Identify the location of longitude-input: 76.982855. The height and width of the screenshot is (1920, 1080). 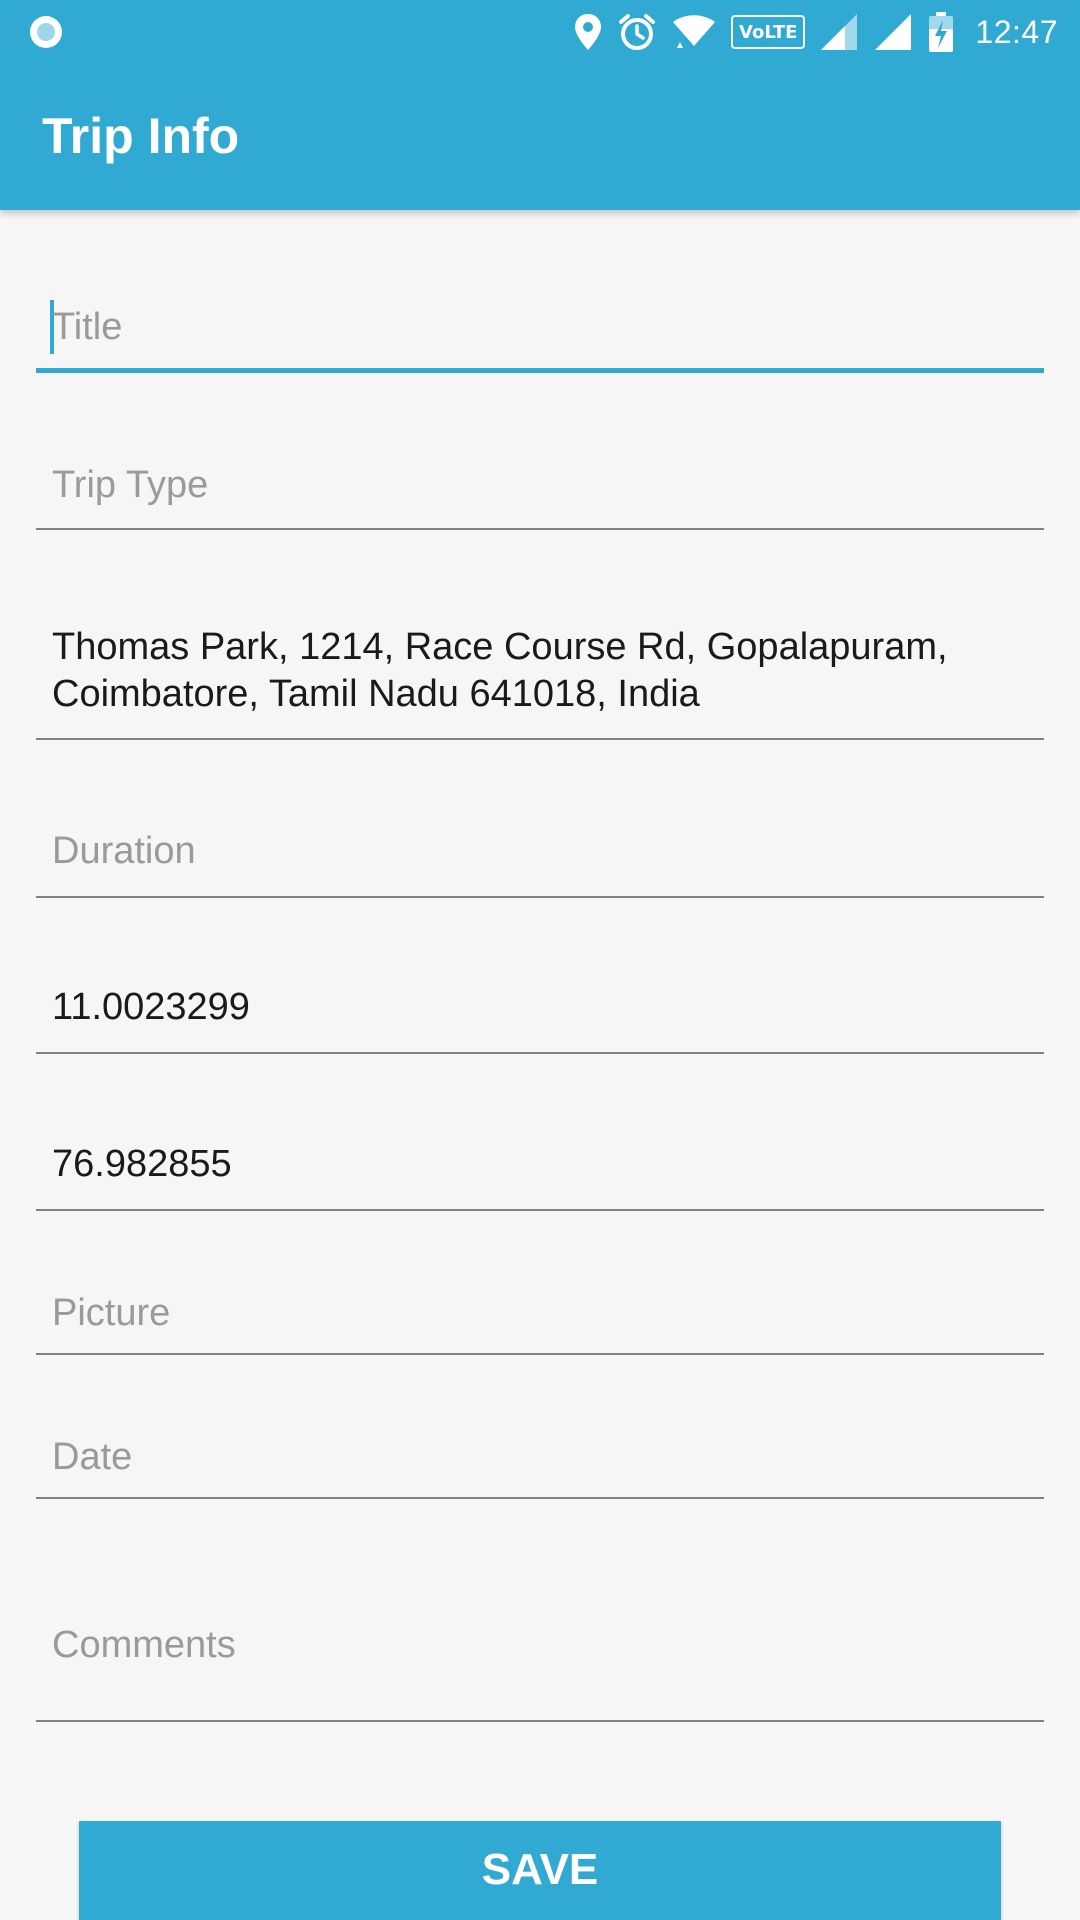
(540, 1172).